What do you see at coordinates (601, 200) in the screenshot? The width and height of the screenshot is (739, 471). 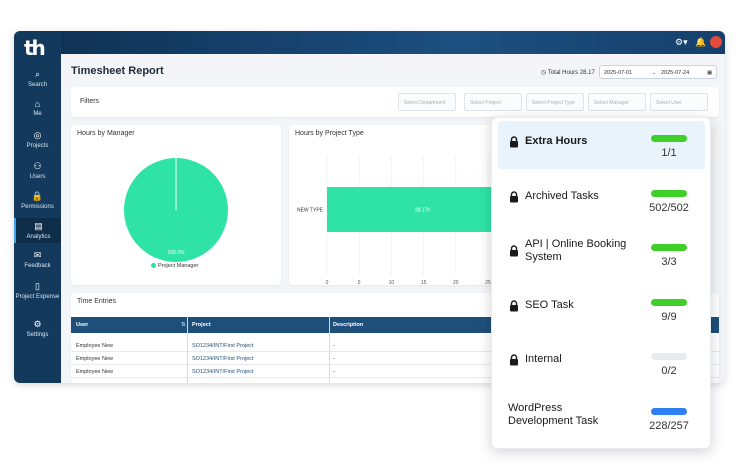 I see `task-item: Archived Tasks 502/502` at bounding box center [601, 200].